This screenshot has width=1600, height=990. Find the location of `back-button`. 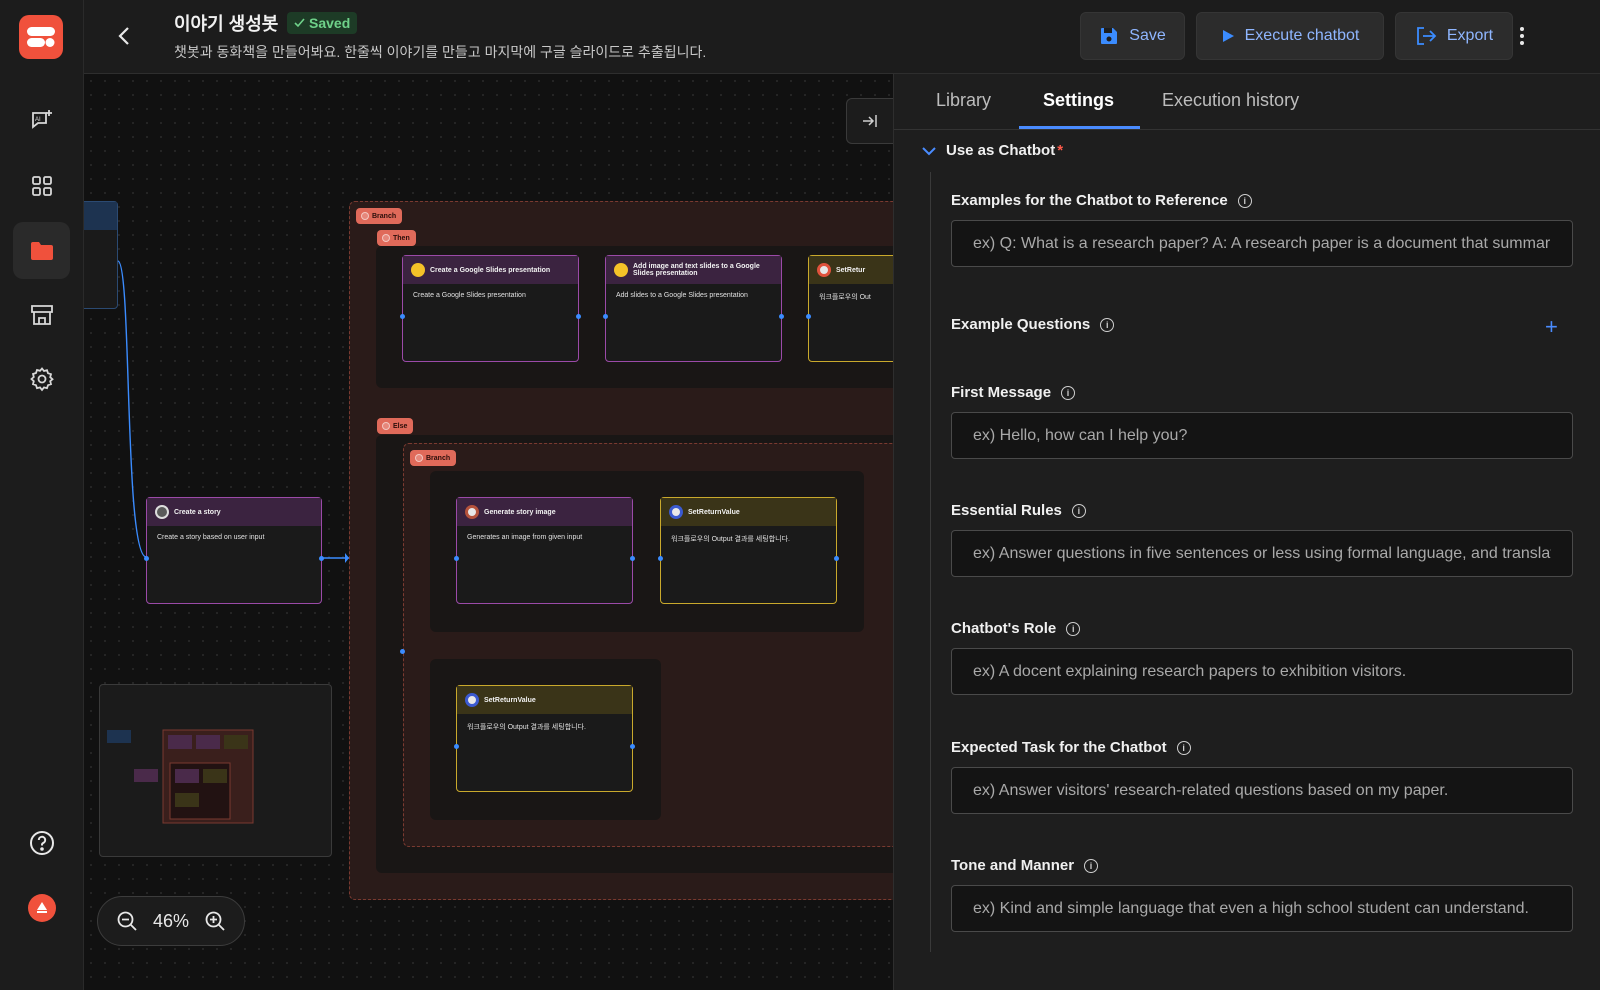

back-button is located at coordinates (124, 36).